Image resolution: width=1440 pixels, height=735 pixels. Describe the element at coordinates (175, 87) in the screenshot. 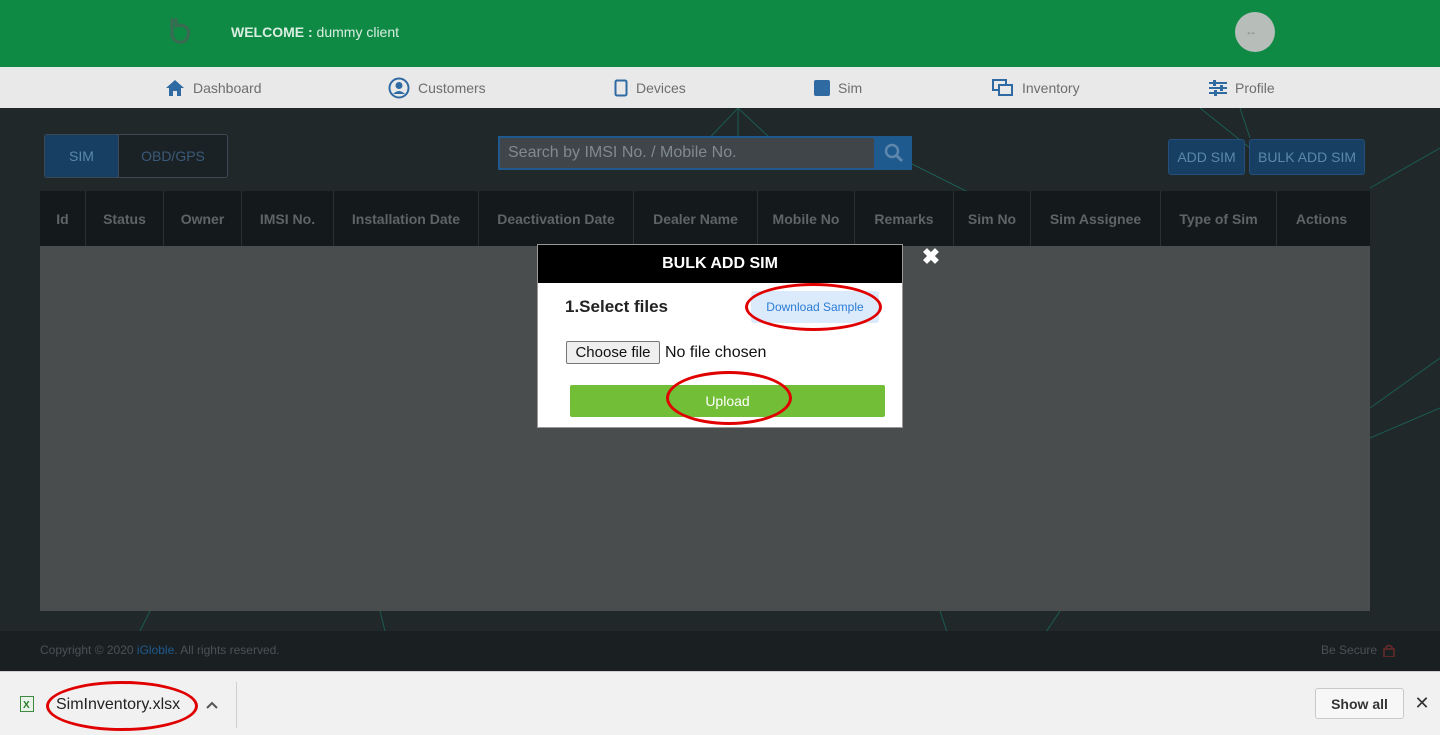

I see `home-icon` at that location.